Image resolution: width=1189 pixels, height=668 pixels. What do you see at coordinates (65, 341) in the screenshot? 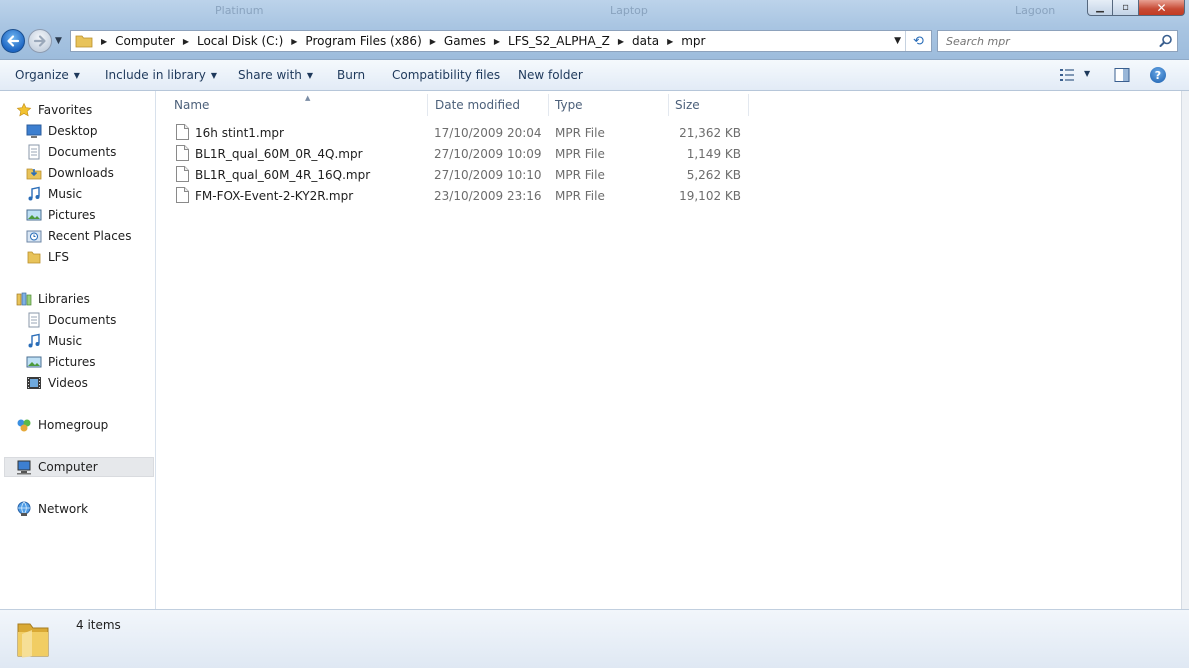
I see `nav-library-music-label: Music` at bounding box center [65, 341].